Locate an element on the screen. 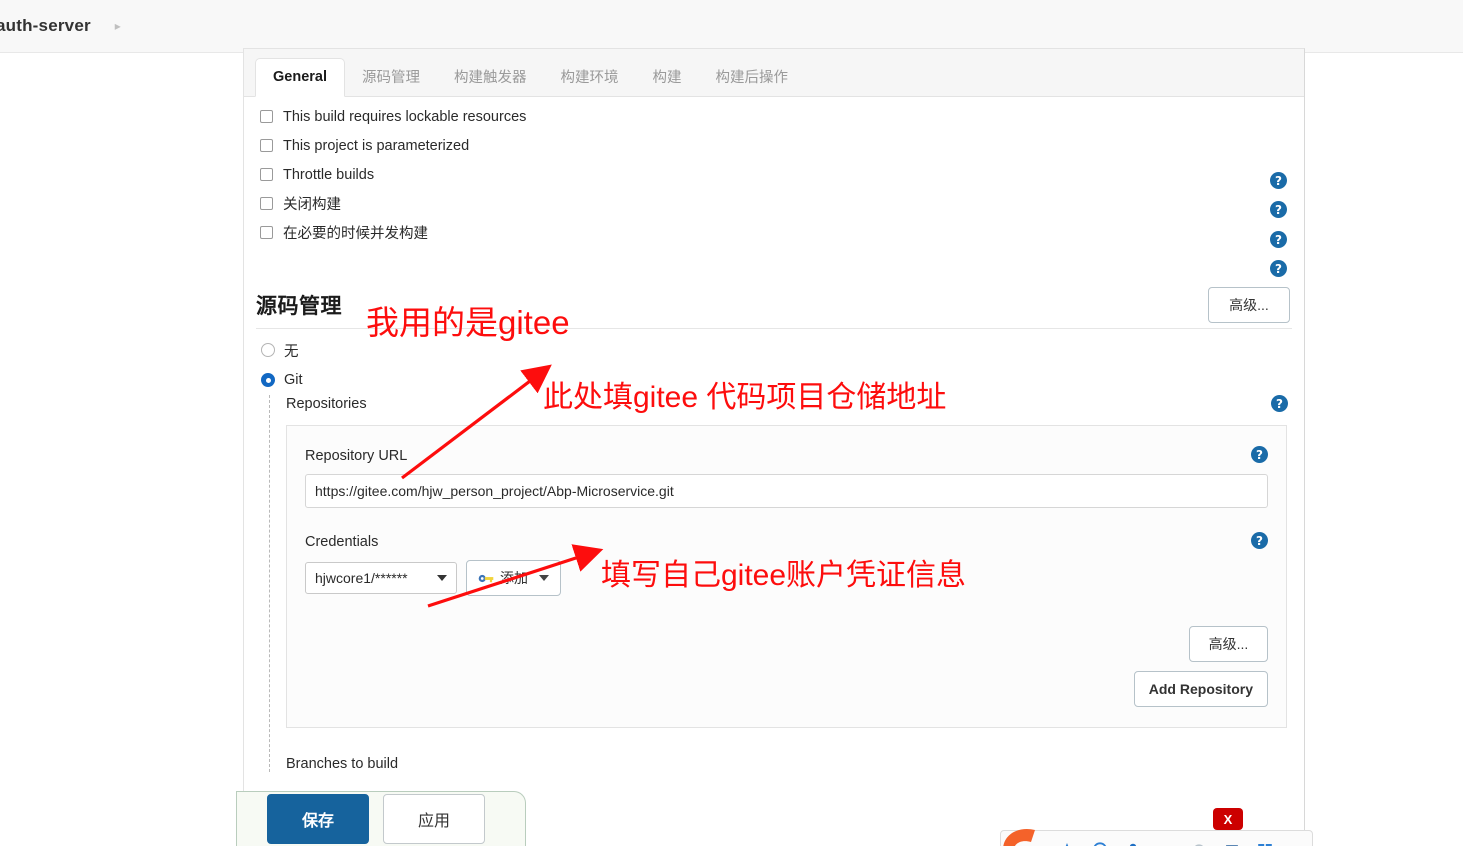  checkbox-concurrent-build is located at coordinates (266, 232).